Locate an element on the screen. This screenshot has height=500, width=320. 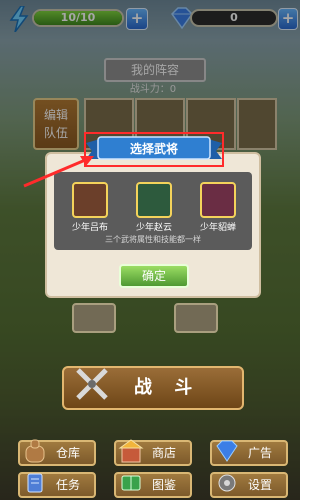
settings-button: 设置 is located at coordinates (249, 485).